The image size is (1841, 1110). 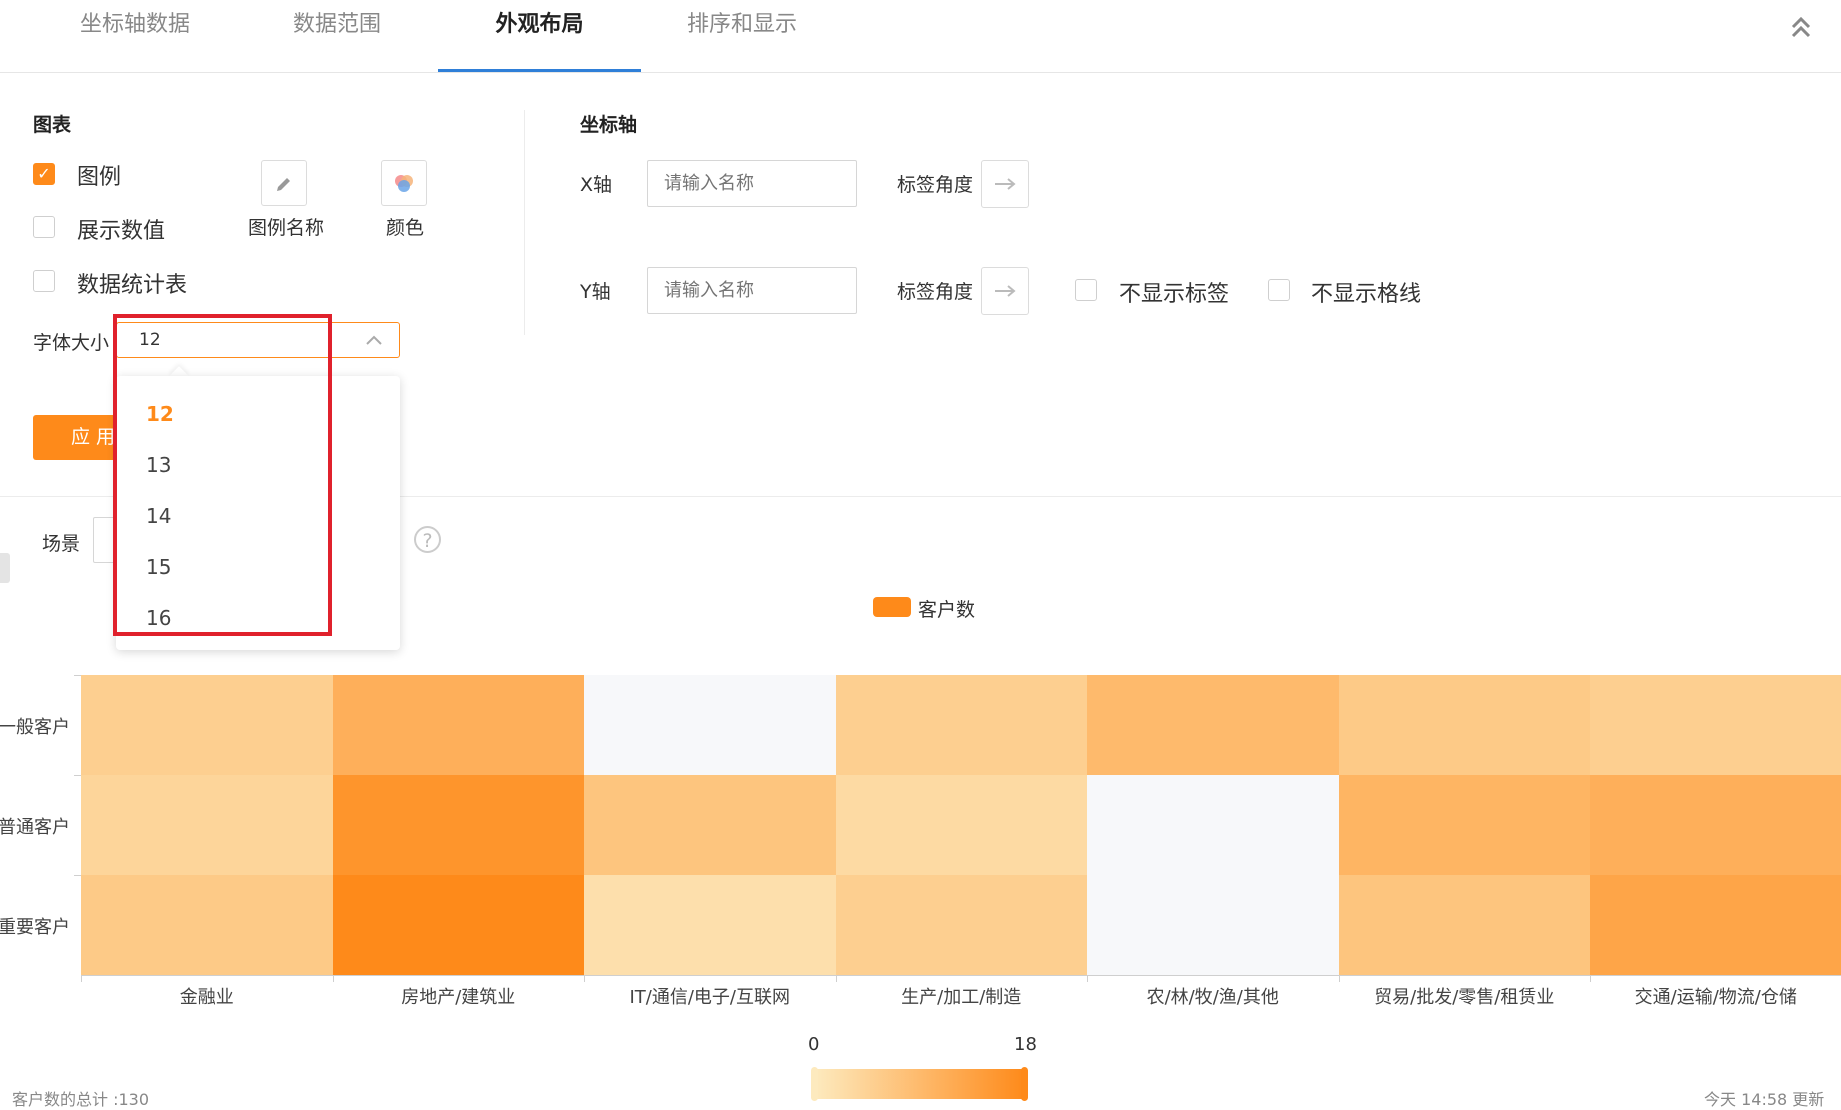 I want to click on footer-updated: 今天 14:58 更新, so click(x=1764, y=1099).